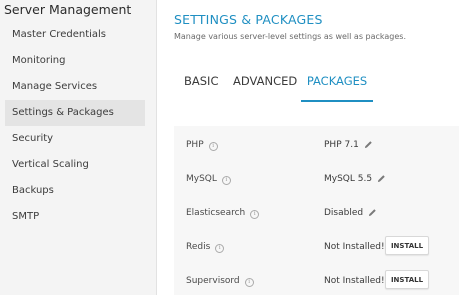  What do you see at coordinates (354, 281) in the screenshot?
I see `package-value-supervisord: Not Installed!` at bounding box center [354, 281].